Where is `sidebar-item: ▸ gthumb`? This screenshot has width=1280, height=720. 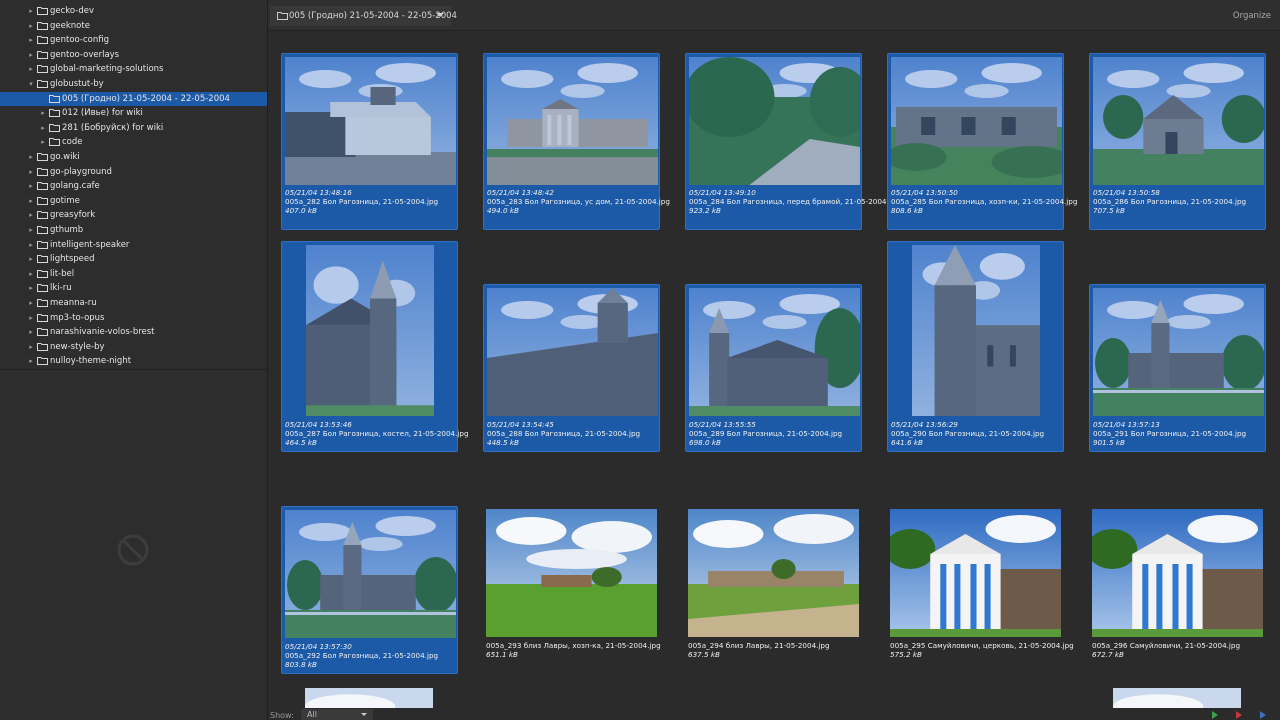 sidebar-item: ▸ gthumb is located at coordinates (133, 230).